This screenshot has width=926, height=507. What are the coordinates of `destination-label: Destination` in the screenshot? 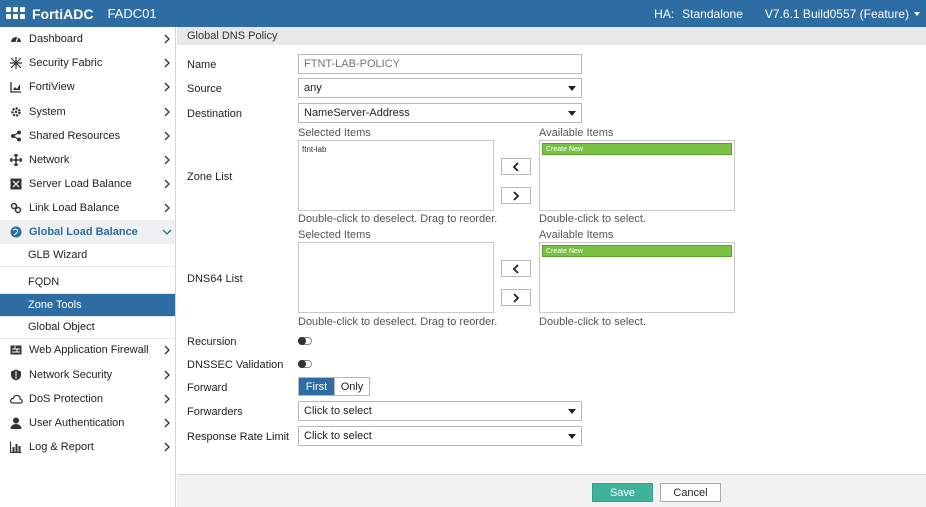 It's located at (215, 114).